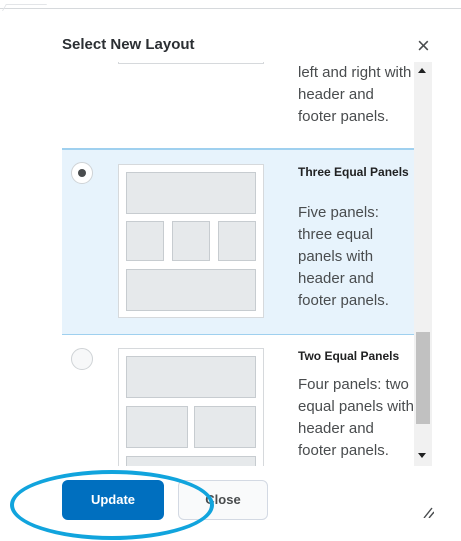 The height and width of the screenshot is (541, 461). I want to click on layout-title: Three Equal Panels, so click(353, 172).